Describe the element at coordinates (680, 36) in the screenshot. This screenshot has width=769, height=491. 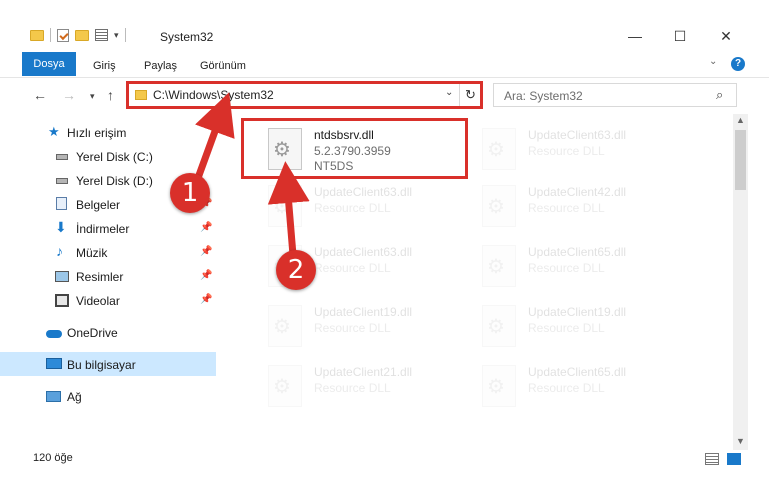
I see `maximize-button: ☐` at that location.